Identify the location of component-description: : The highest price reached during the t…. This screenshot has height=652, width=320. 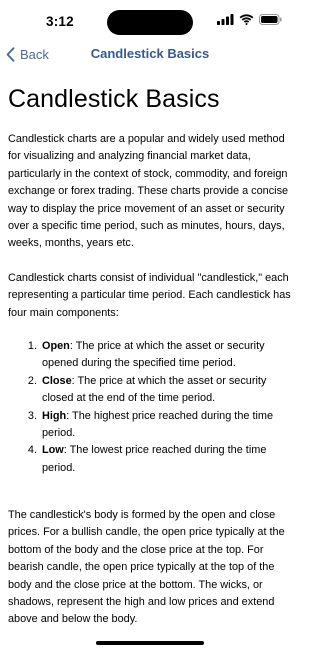
(158, 424).